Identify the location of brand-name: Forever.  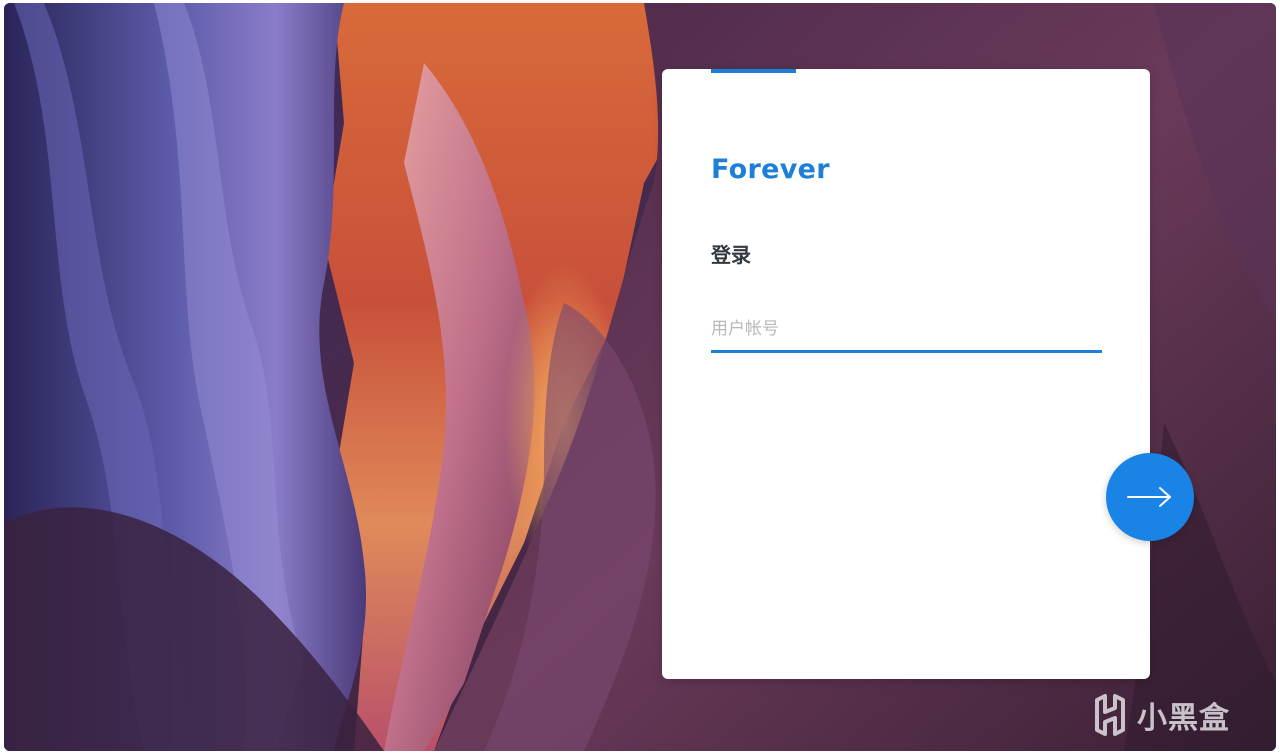
(770, 169).